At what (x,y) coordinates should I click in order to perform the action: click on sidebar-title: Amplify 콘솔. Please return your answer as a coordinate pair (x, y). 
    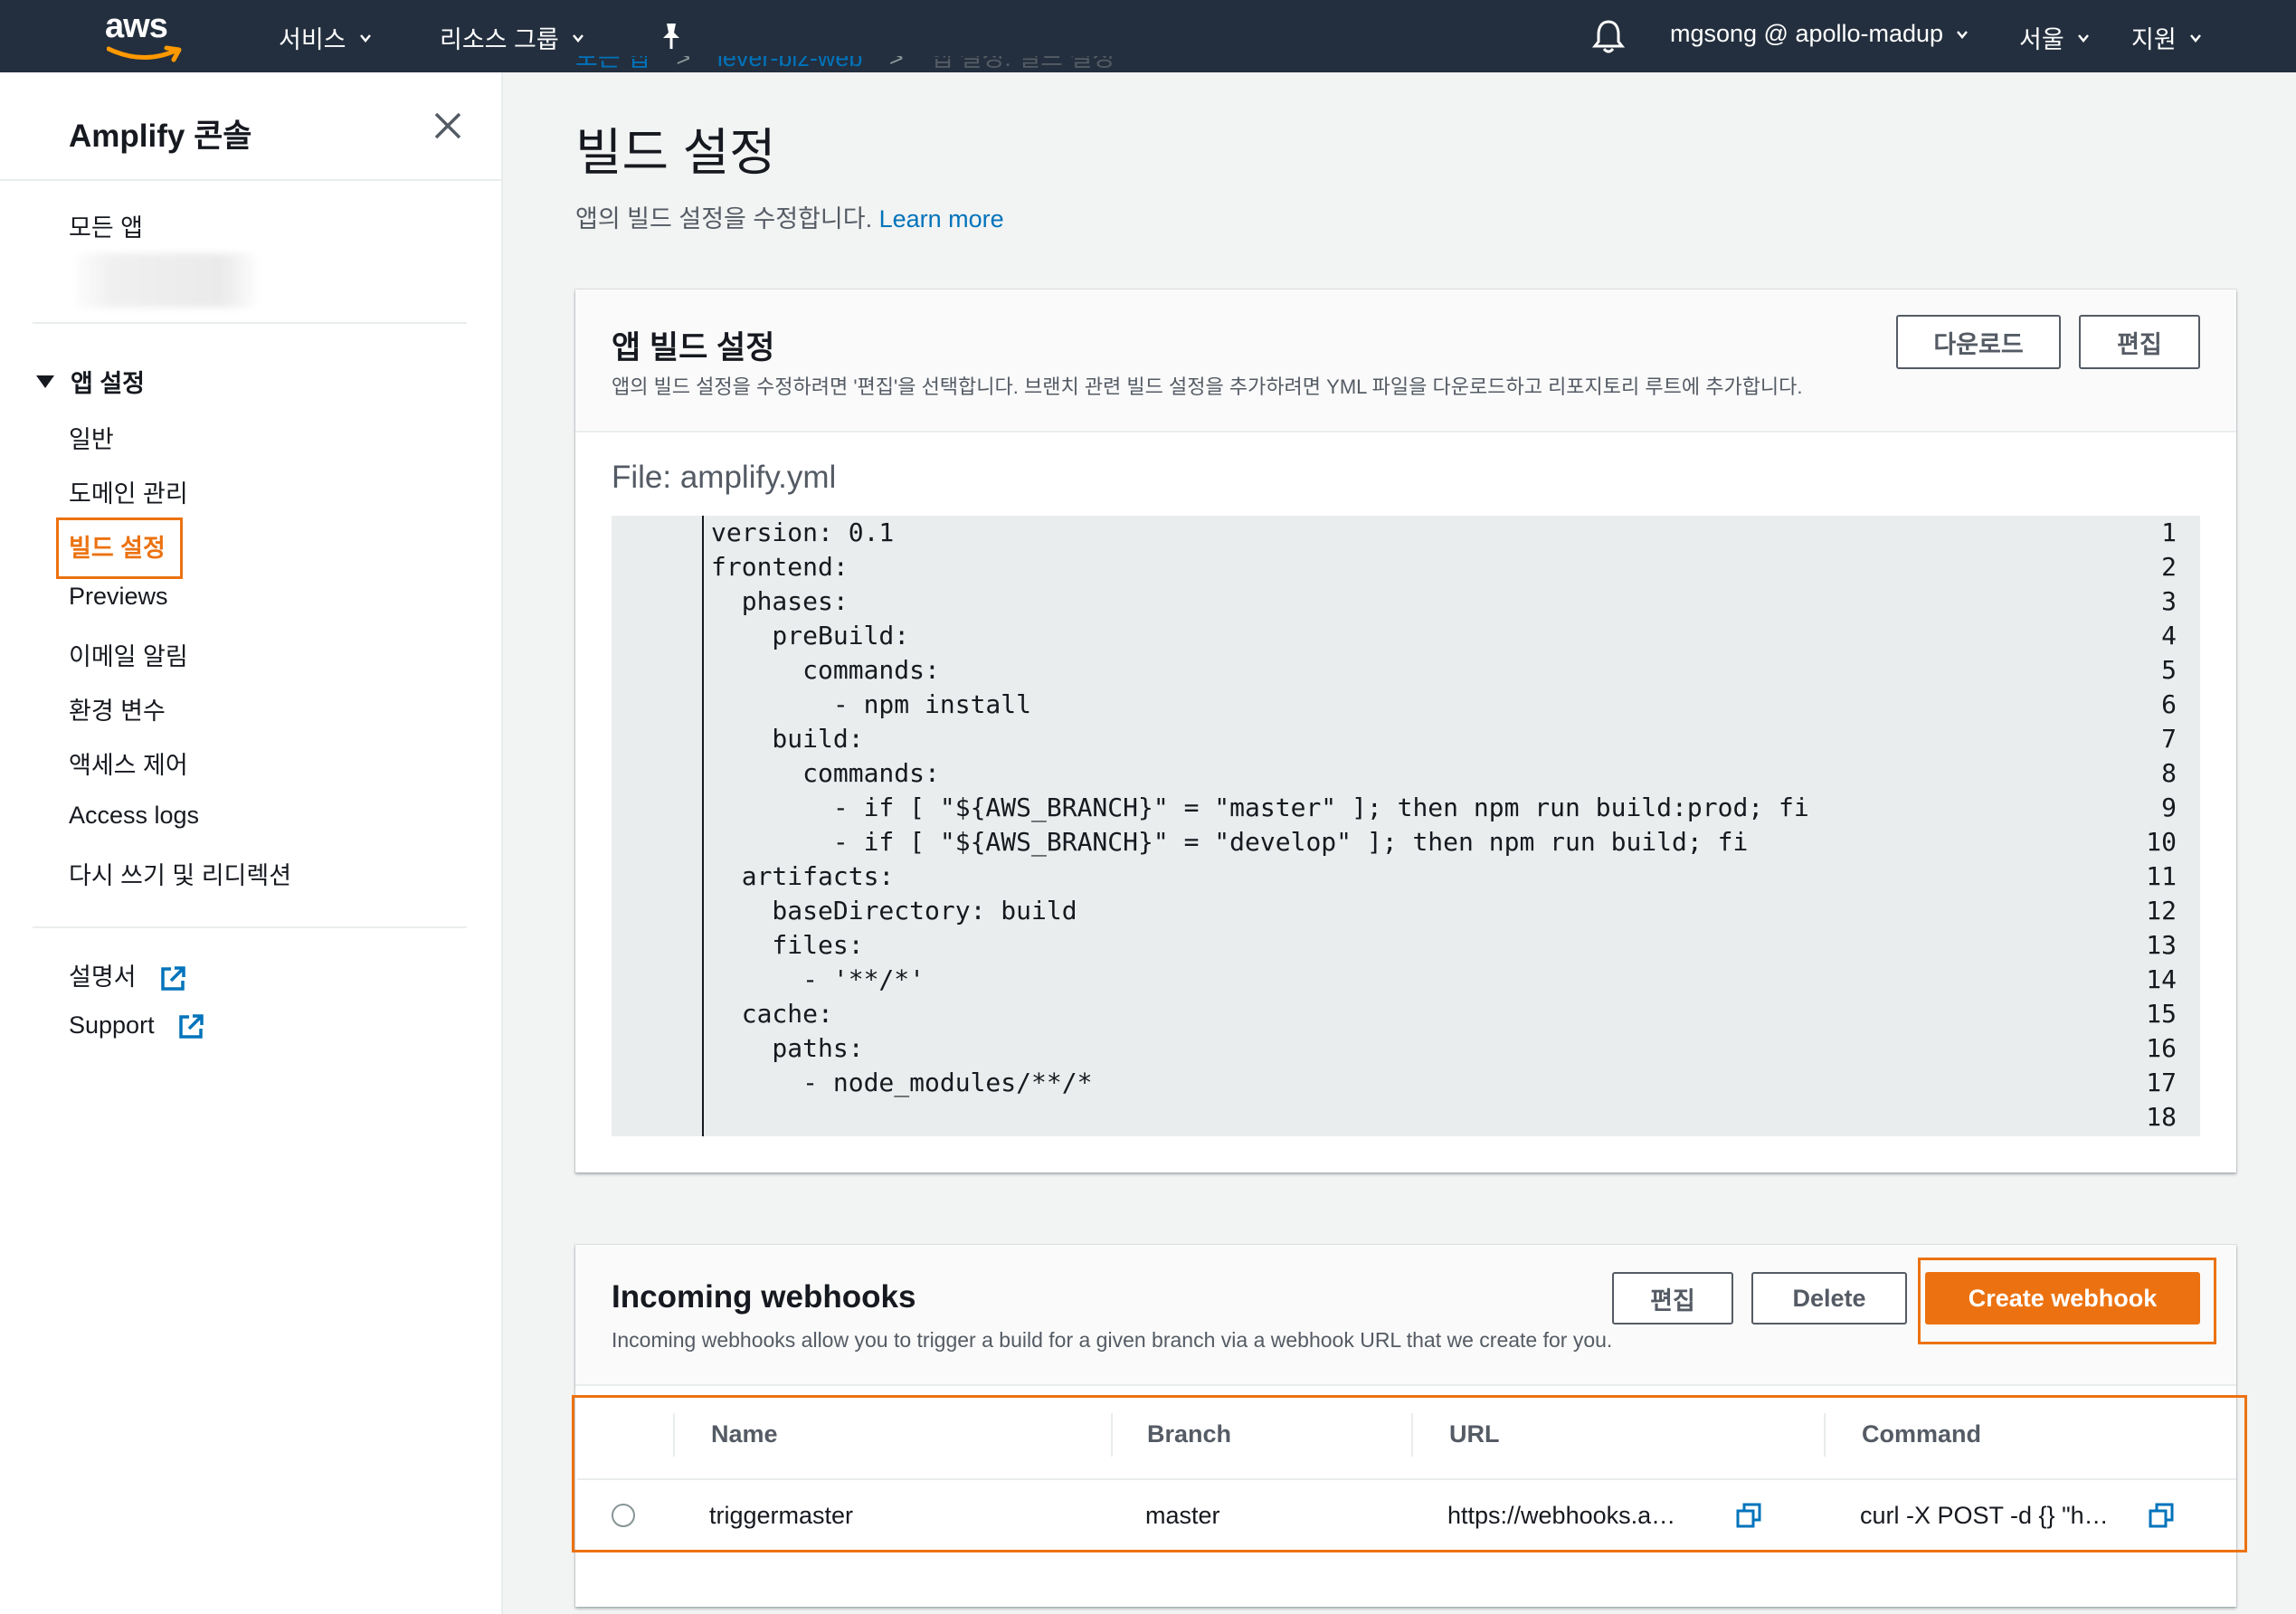
    Looking at the image, I should click on (160, 136).